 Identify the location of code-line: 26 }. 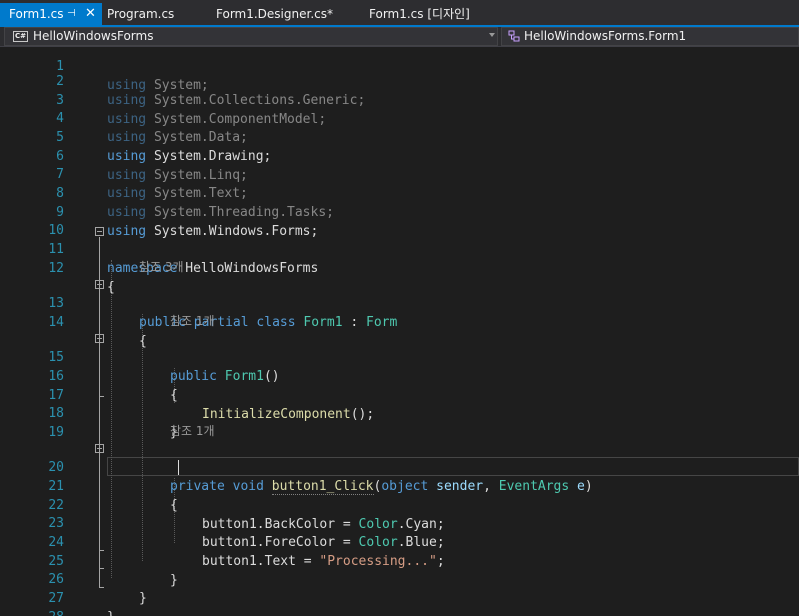
(399, 578).